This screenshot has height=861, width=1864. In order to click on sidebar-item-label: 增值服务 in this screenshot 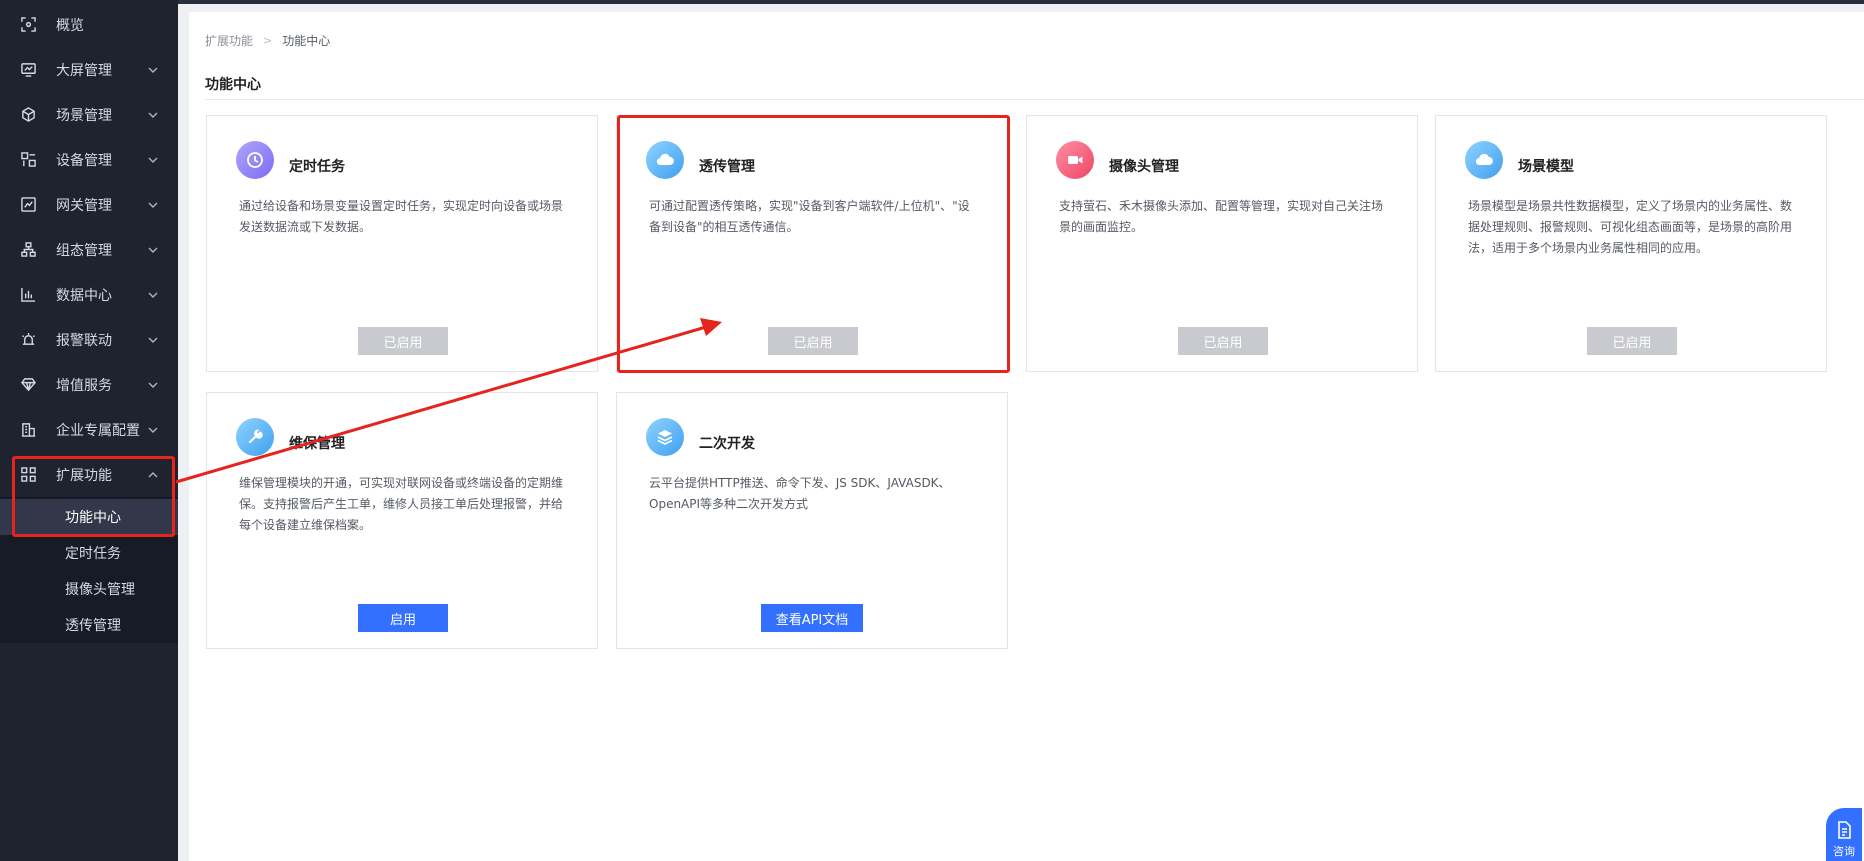, I will do `click(84, 385)`.